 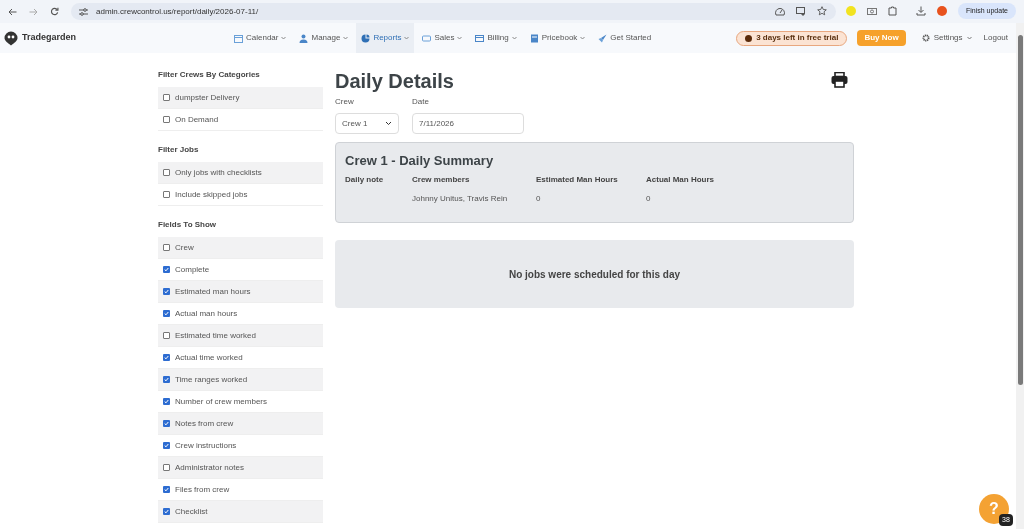 What do you see at coordinates (260, 38) in the screenshot?
I see `nav-item: Calendar` at bounding box center [260, 38].